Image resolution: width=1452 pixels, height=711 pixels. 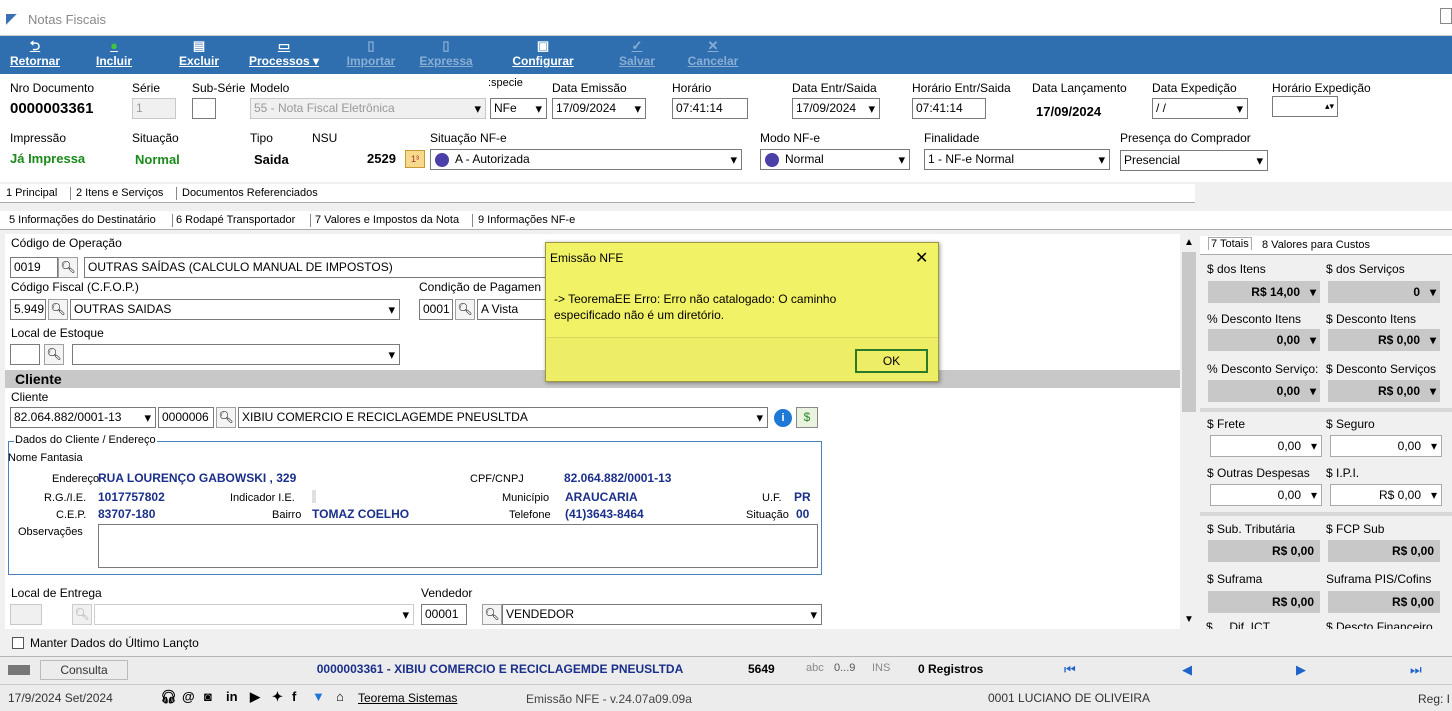 What do you see at coordinates (340, 696) in the screenshot?
I see `home-icon: ⌂` at bounding box center [340, 696].